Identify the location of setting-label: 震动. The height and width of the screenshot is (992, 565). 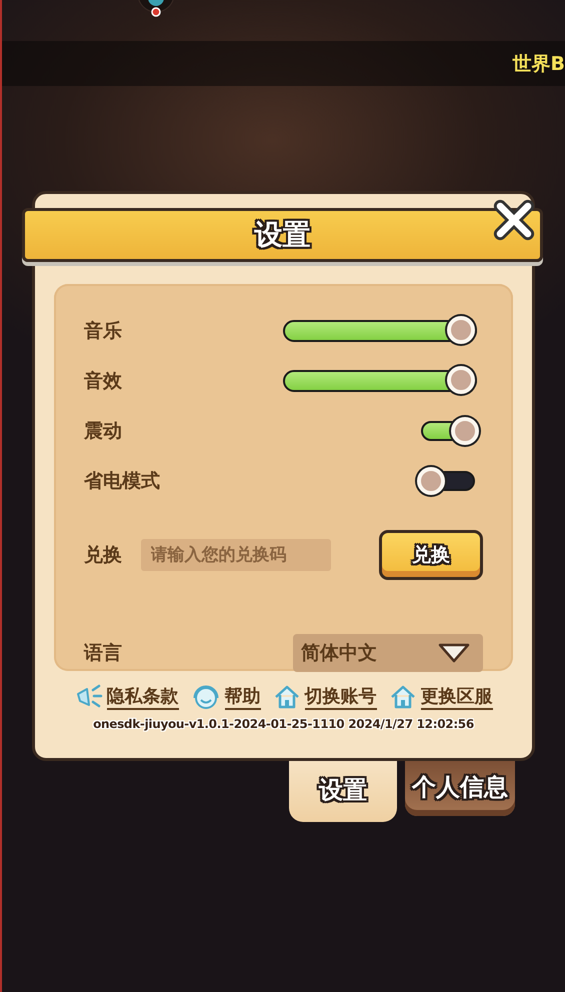
(103, 431).